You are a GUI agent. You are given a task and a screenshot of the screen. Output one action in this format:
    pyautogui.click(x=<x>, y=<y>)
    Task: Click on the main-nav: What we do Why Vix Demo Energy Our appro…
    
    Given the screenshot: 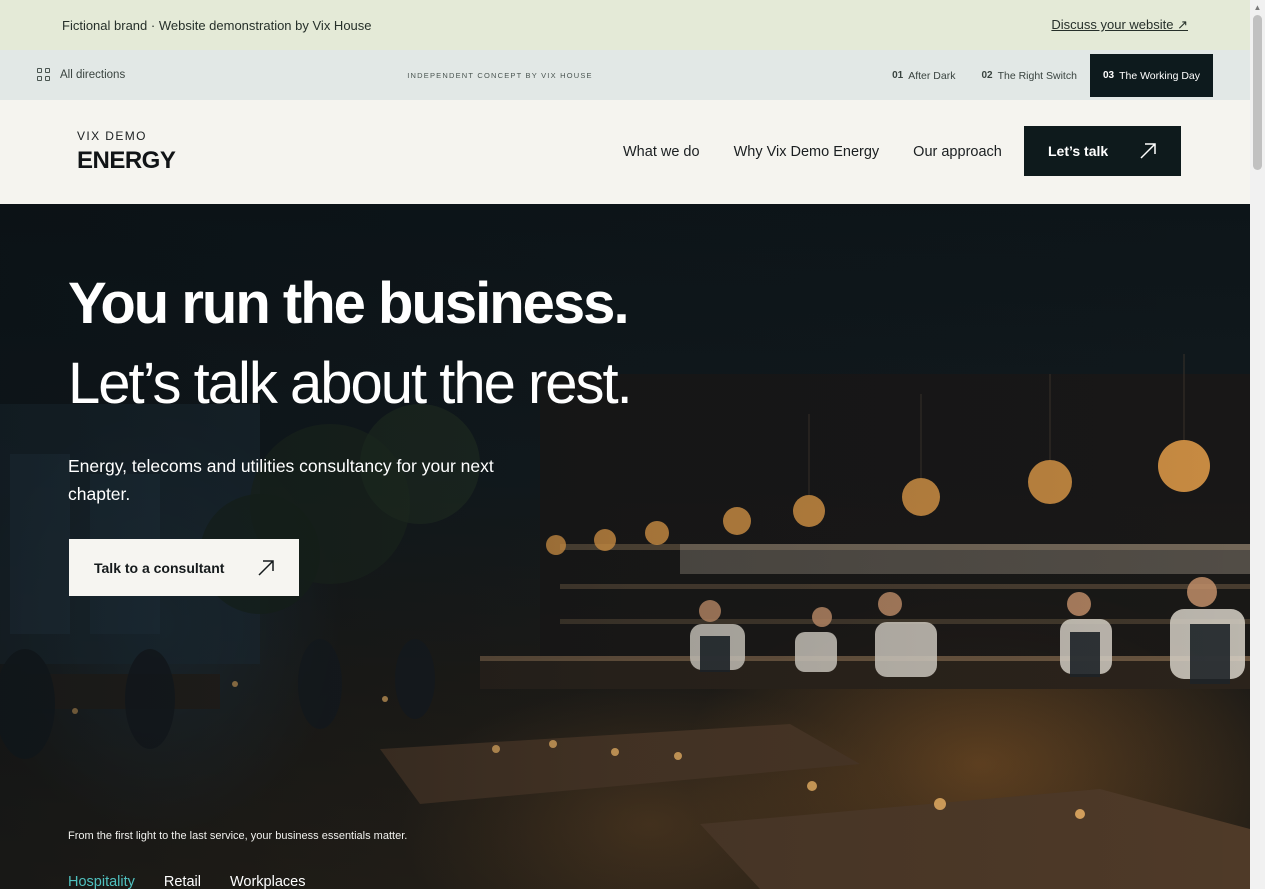 What is the action you would take?
    pyautogui.click(x=812, y=152)
    